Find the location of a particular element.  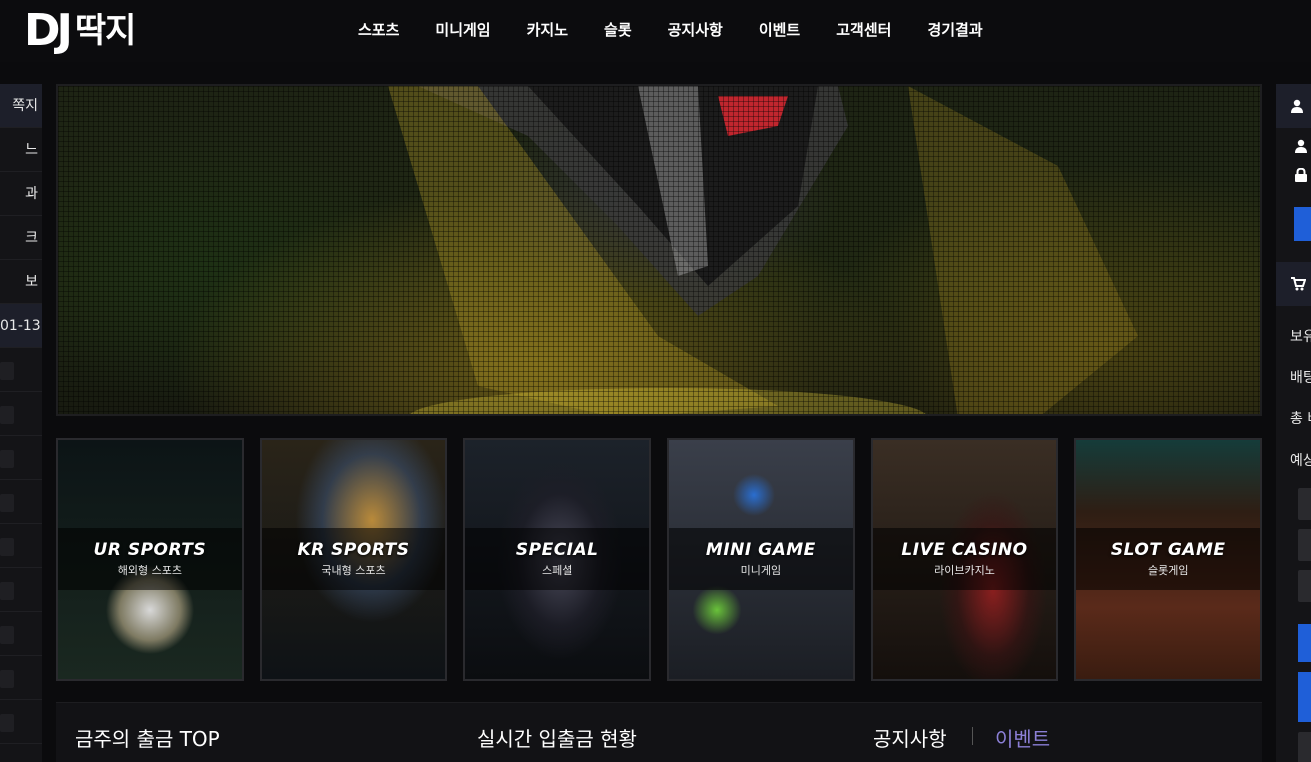

left-menu-label: 과 is located at coordinates (31, 194).